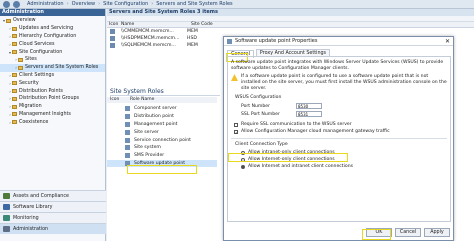 This screenshot has width=474, height=241. Describe the element at coordinates (256, 106) in the screenshot. I see `port-label: Port Number` at that location.